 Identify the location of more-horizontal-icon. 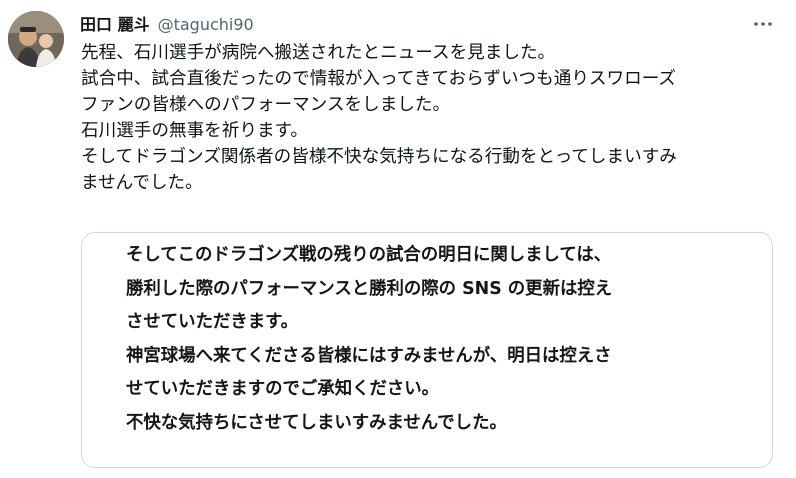
(763, 24).